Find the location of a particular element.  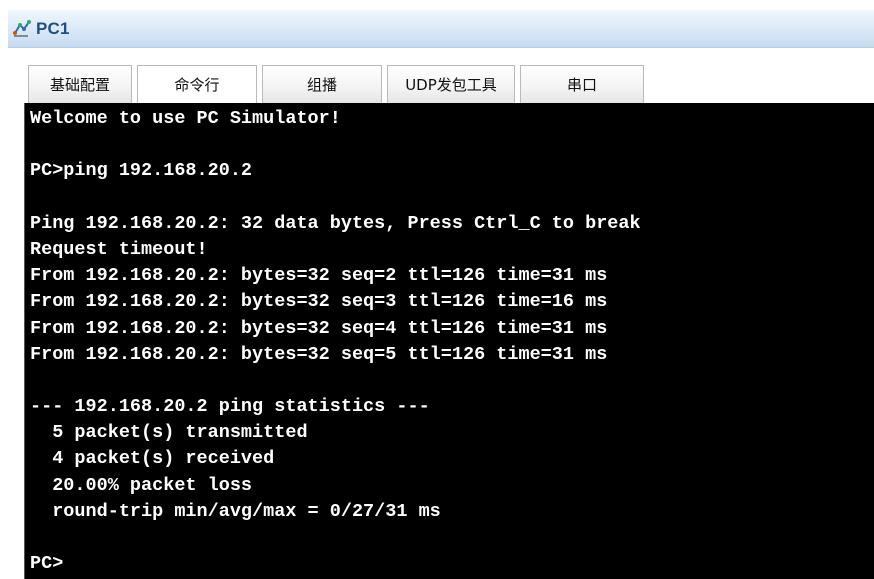

tab-command-line: 命令行 is located at coordinates (197, 84).